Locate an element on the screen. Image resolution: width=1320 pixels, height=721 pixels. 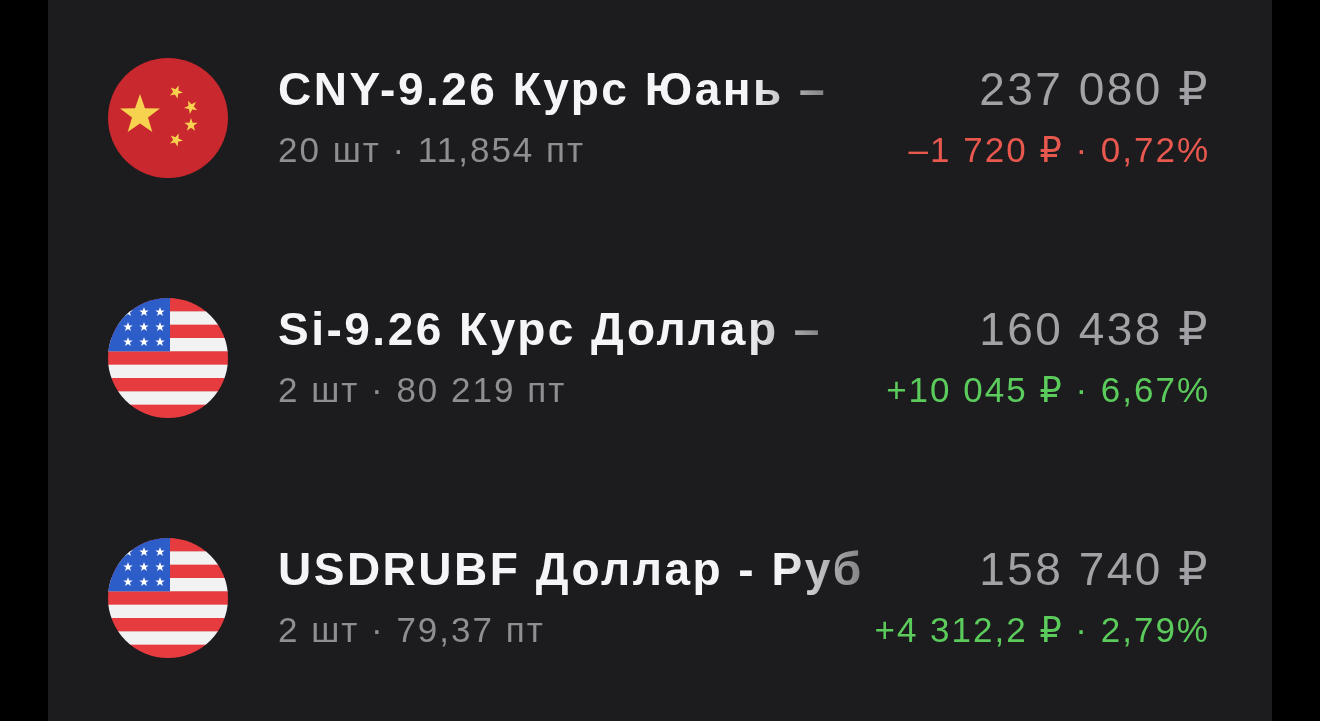
instrument-title: CNY-9.26 Курс Юань – is located at coordinates (553, 89).